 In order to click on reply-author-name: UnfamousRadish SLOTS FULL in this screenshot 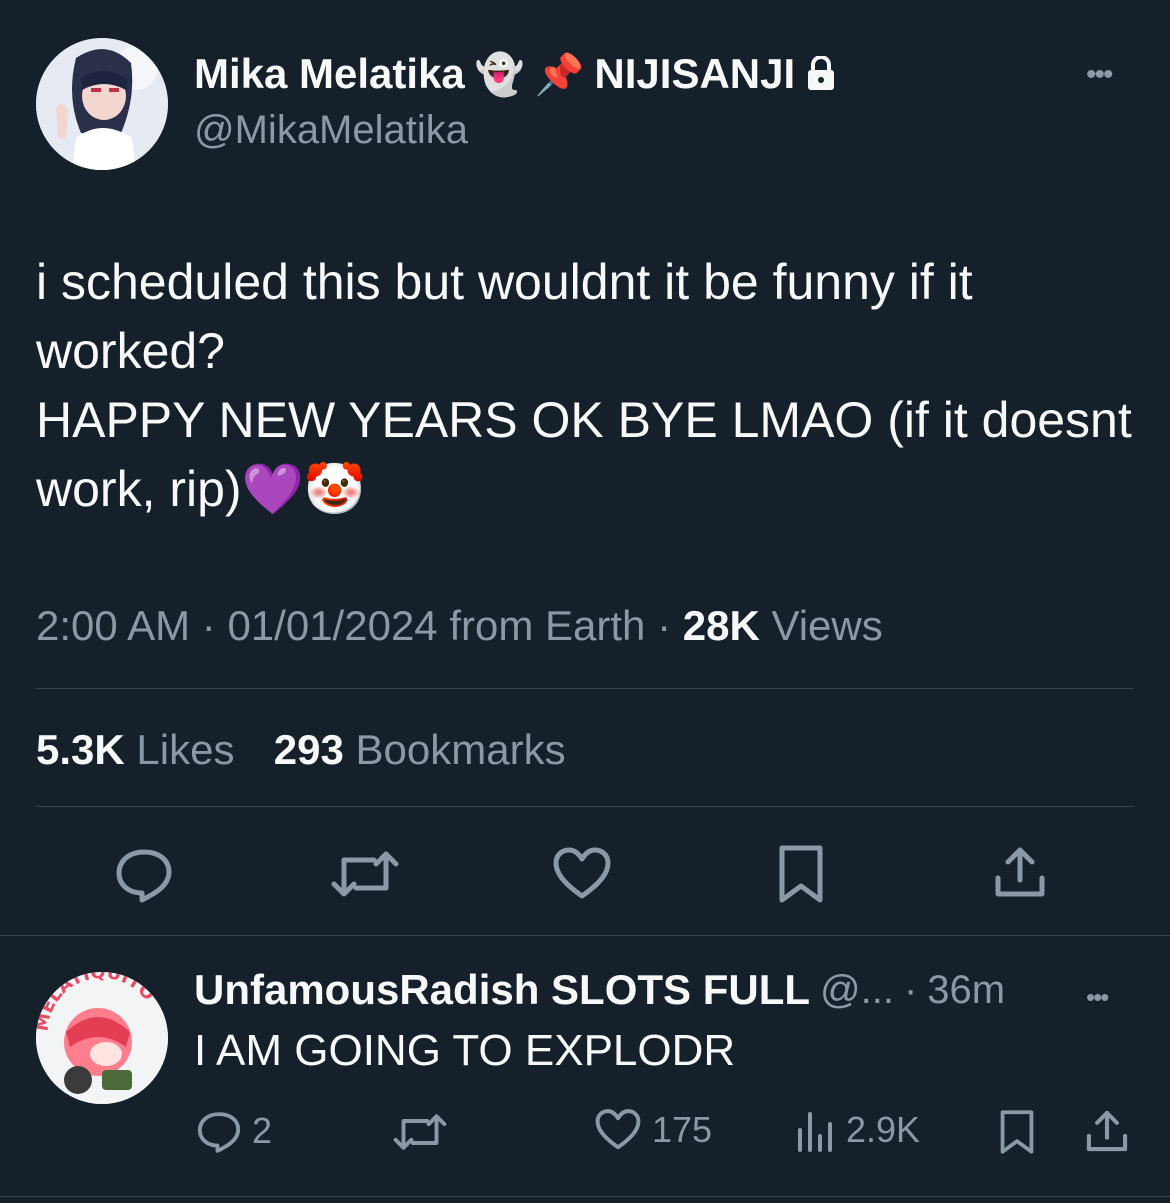, I will do `click(502, 990)`.